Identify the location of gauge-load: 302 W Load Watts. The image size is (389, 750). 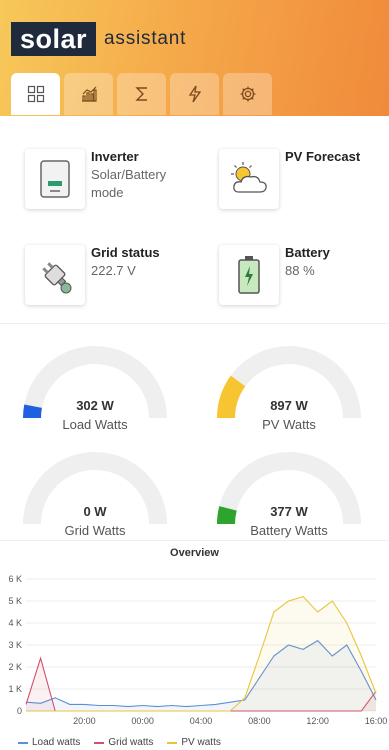
(95, 390).